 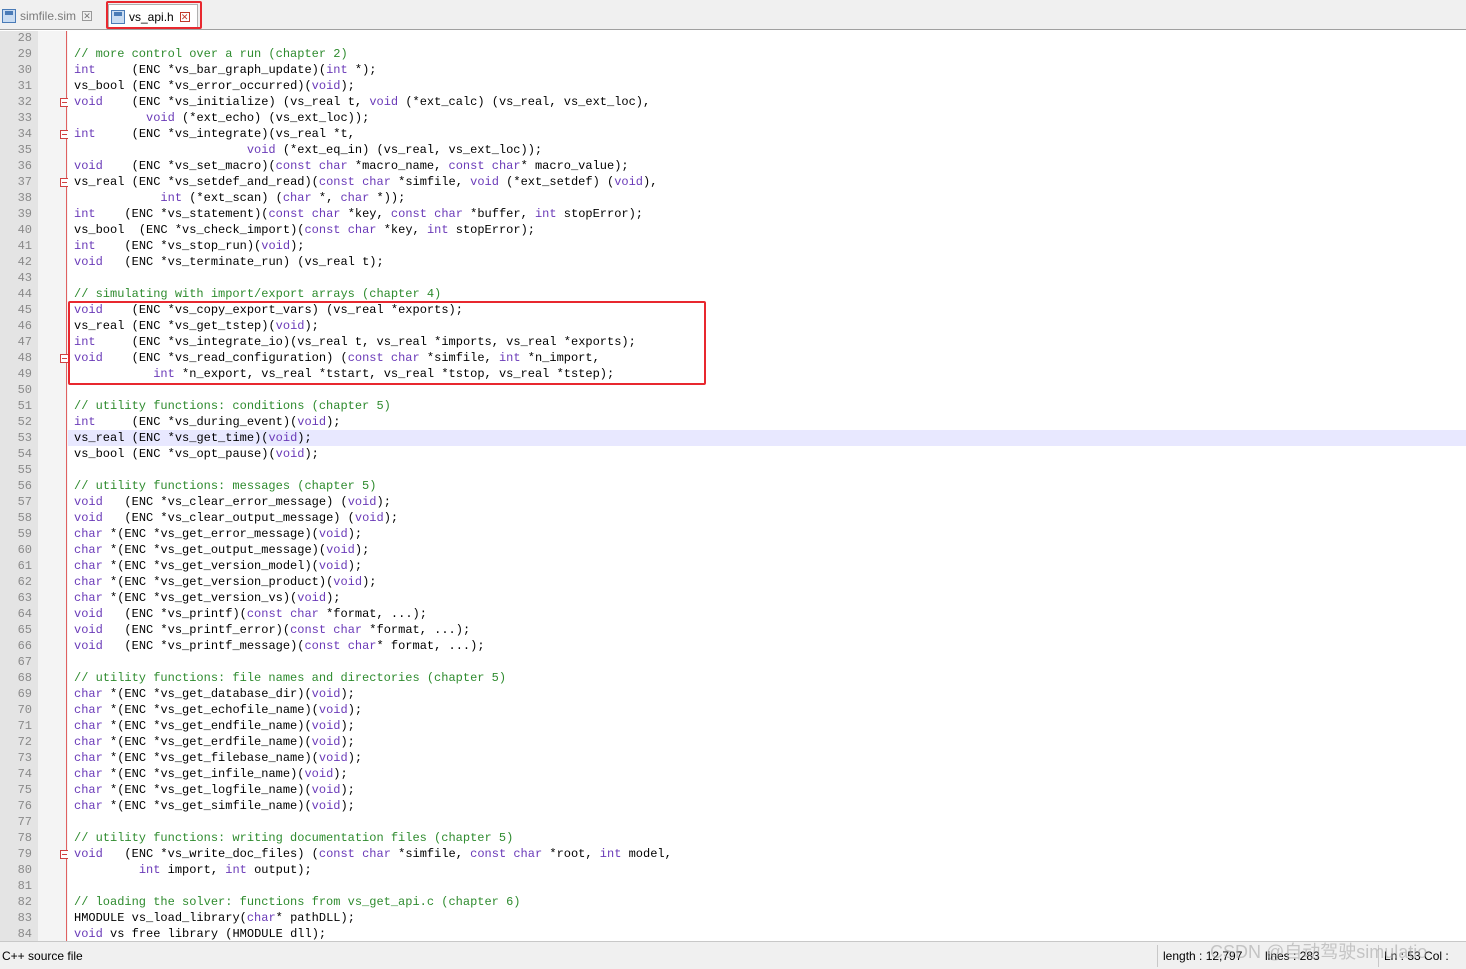 What do you see at coordinates (24, 214) in the screenshot?
I see `line-number: 39` at bounding box center [24, 214].